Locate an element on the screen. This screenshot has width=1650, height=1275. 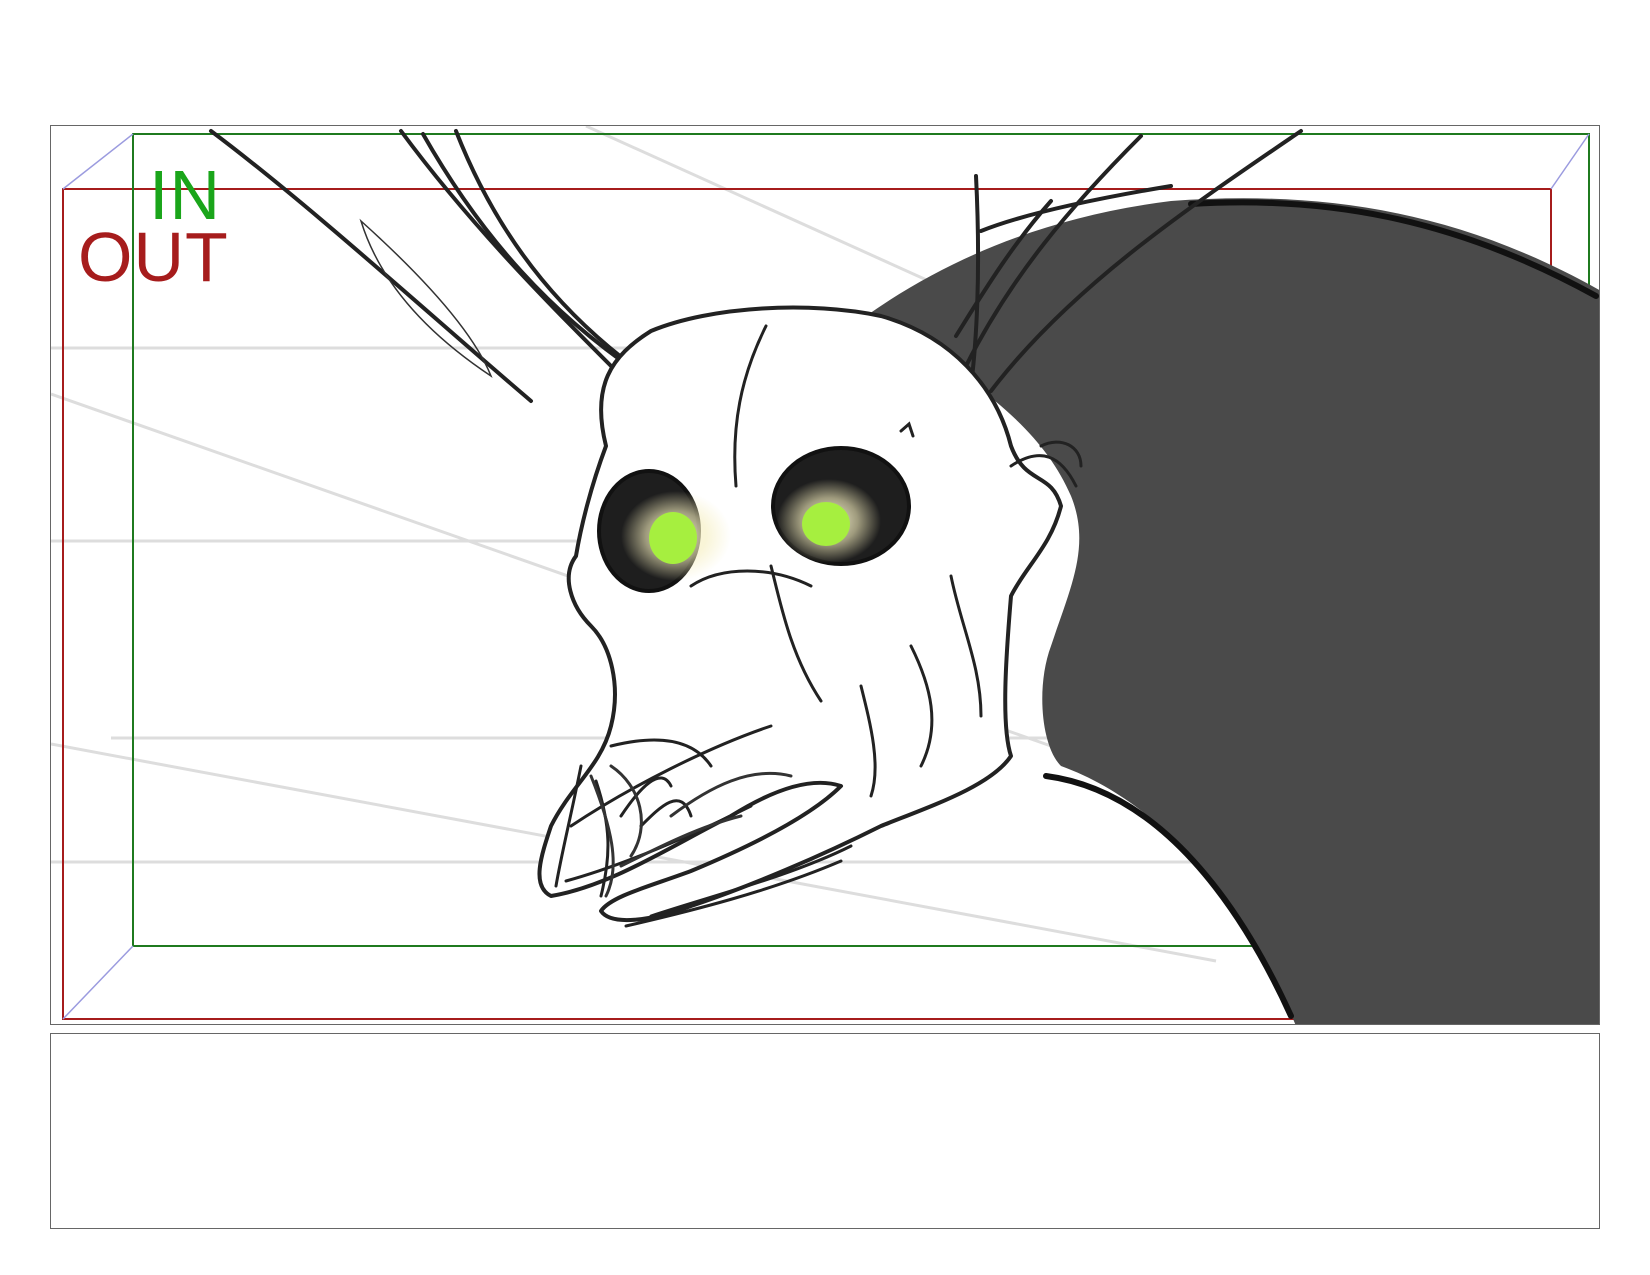
out-frame-label: OUT is located at coordinates (153, 257).